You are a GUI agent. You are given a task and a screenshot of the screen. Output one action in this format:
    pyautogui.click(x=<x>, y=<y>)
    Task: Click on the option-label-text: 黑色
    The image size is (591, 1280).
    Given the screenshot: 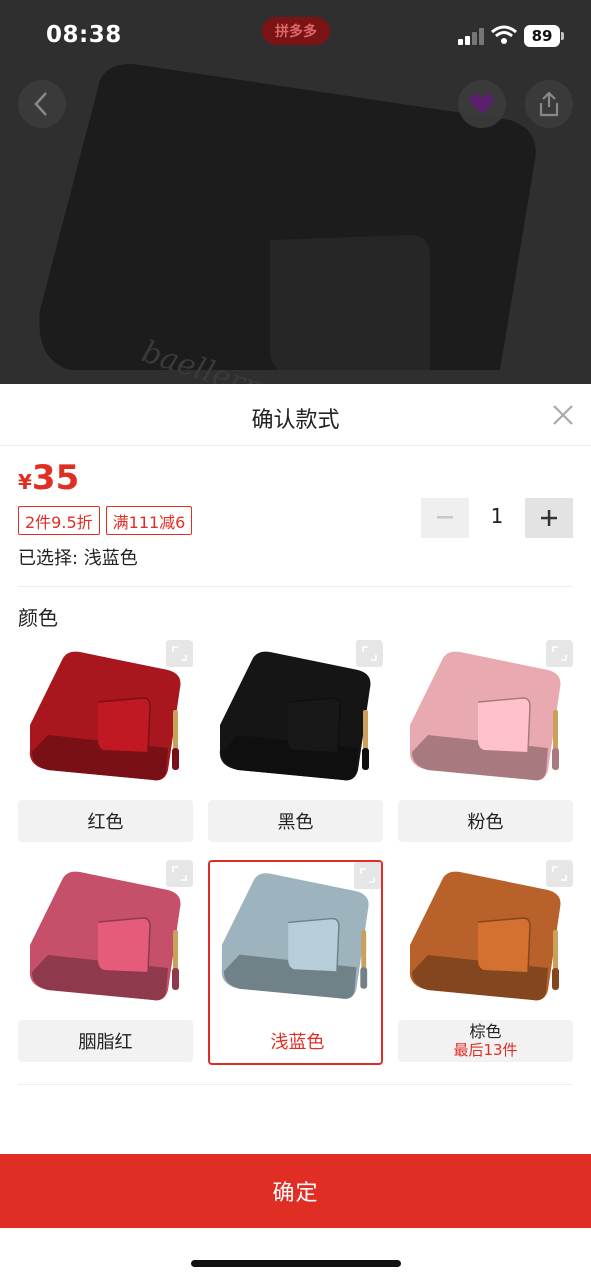 What is the action you would take?
    pyautogui.click(x=295, y=822)
    